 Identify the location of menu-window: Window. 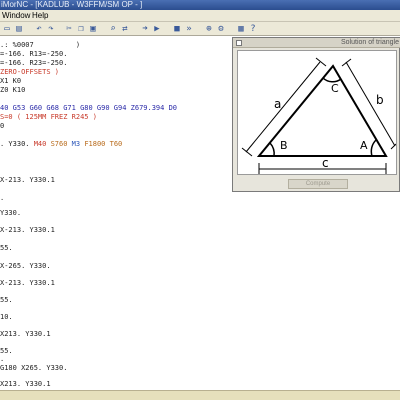
(16, 16).